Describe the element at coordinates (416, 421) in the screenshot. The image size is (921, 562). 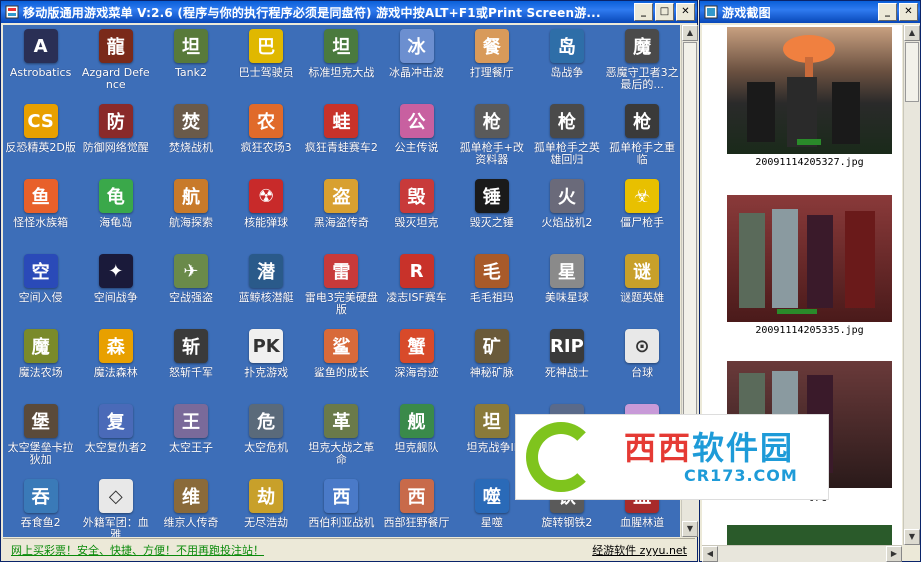
I see `tank-icon: 舰` at that location.